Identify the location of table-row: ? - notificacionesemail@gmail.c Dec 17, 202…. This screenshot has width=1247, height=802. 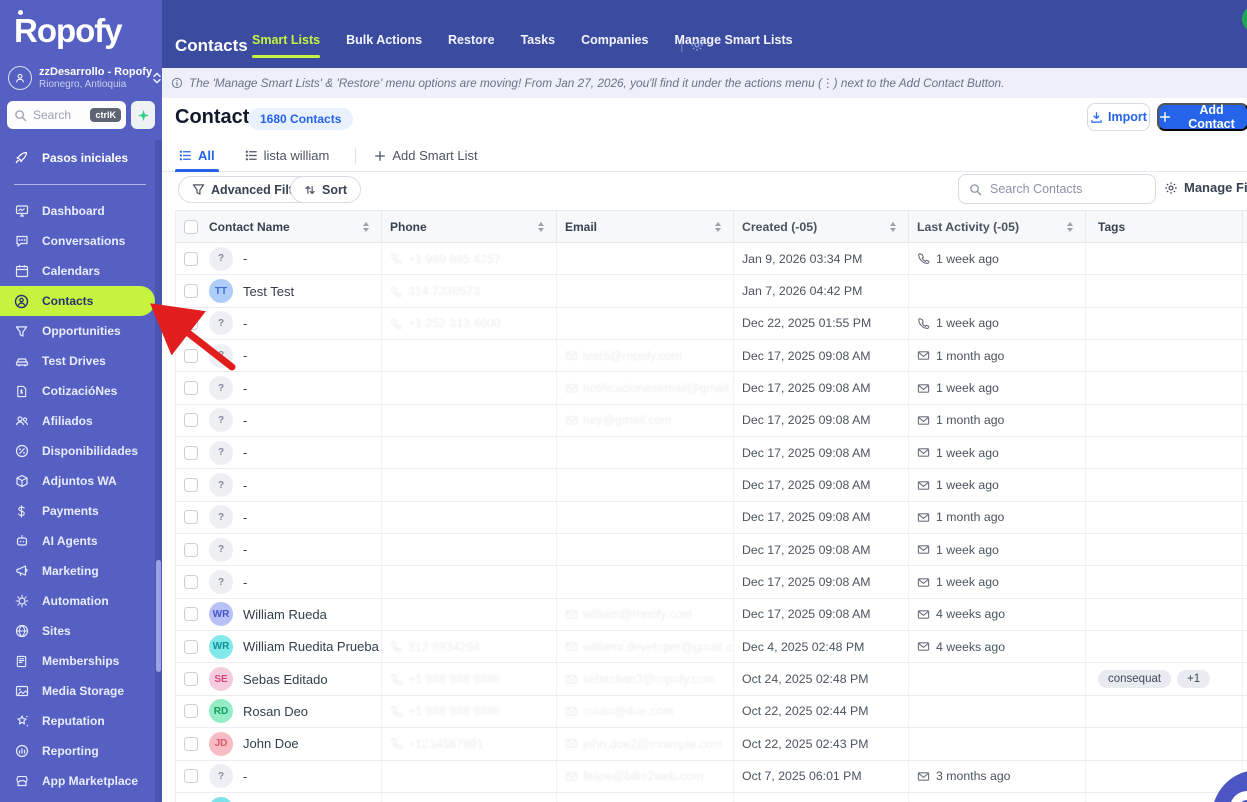
(711, 388).